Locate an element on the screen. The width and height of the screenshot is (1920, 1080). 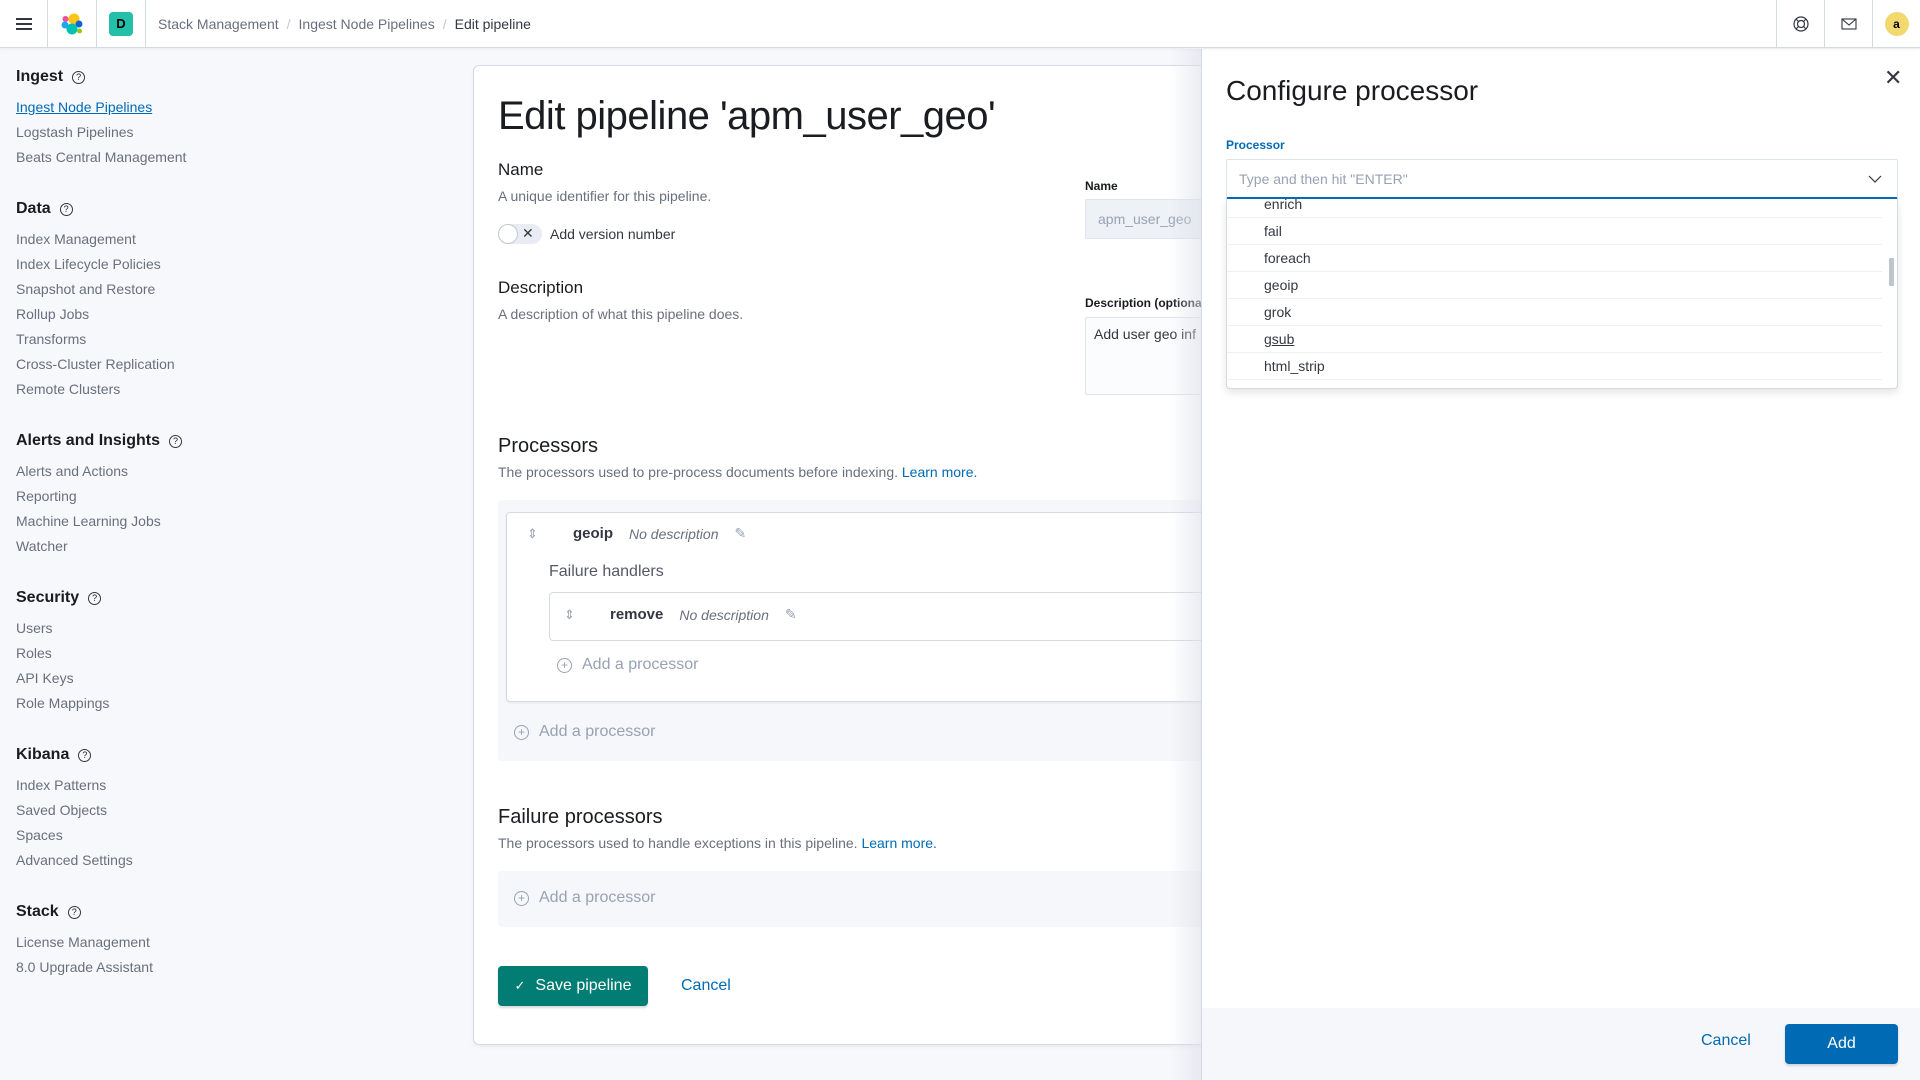
sidebar-item-api-keys: API Keys is located at coordinates (220, 678).